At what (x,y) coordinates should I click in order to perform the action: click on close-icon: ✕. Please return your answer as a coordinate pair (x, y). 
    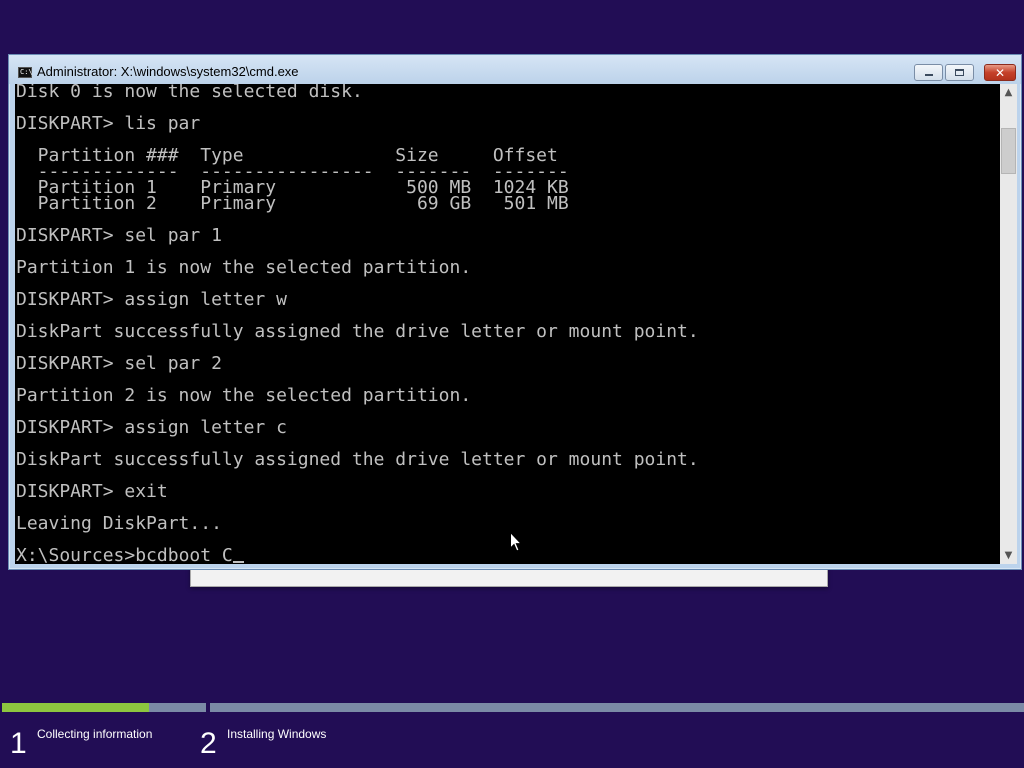
    Looking at the image, I should click on (1000, 72).